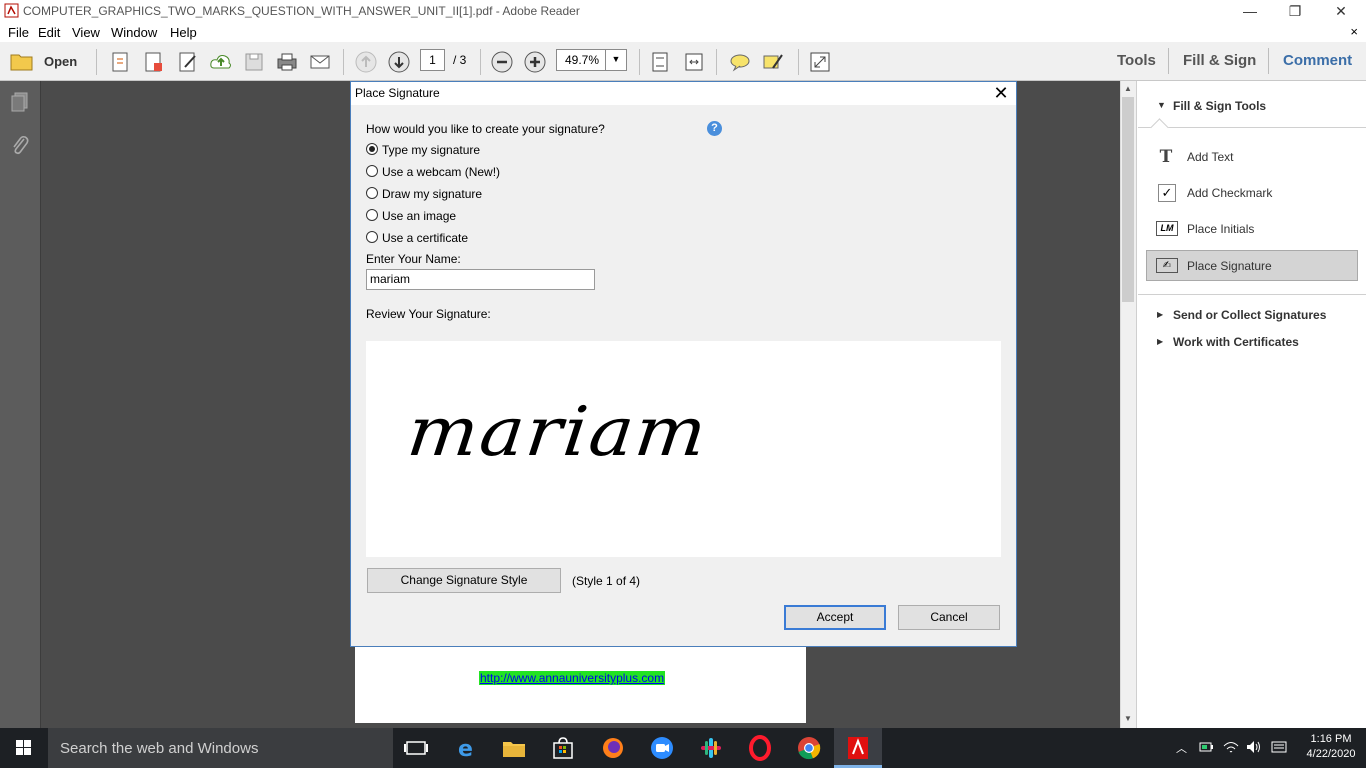 This screenshot has height=768, width=1366. What do you see at coordinates (1331, 754) in the screenshot?
I see `clock-date: 4/22/2020` at bounding box center [1331, 754].